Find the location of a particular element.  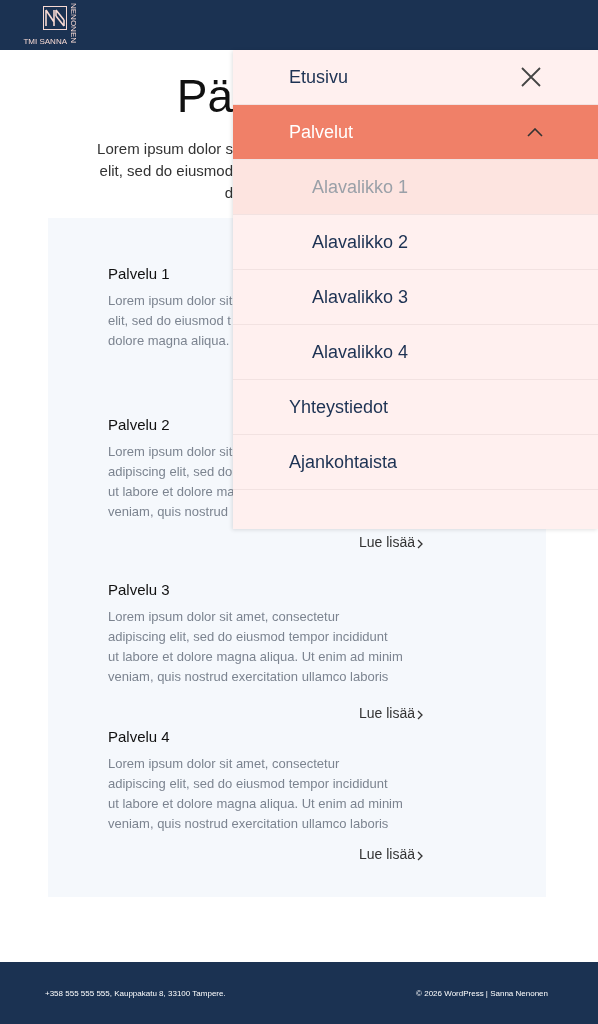

copyright-text: © 2026 WordPress | Sanna Nenonen is located at coordinates (482, 993).